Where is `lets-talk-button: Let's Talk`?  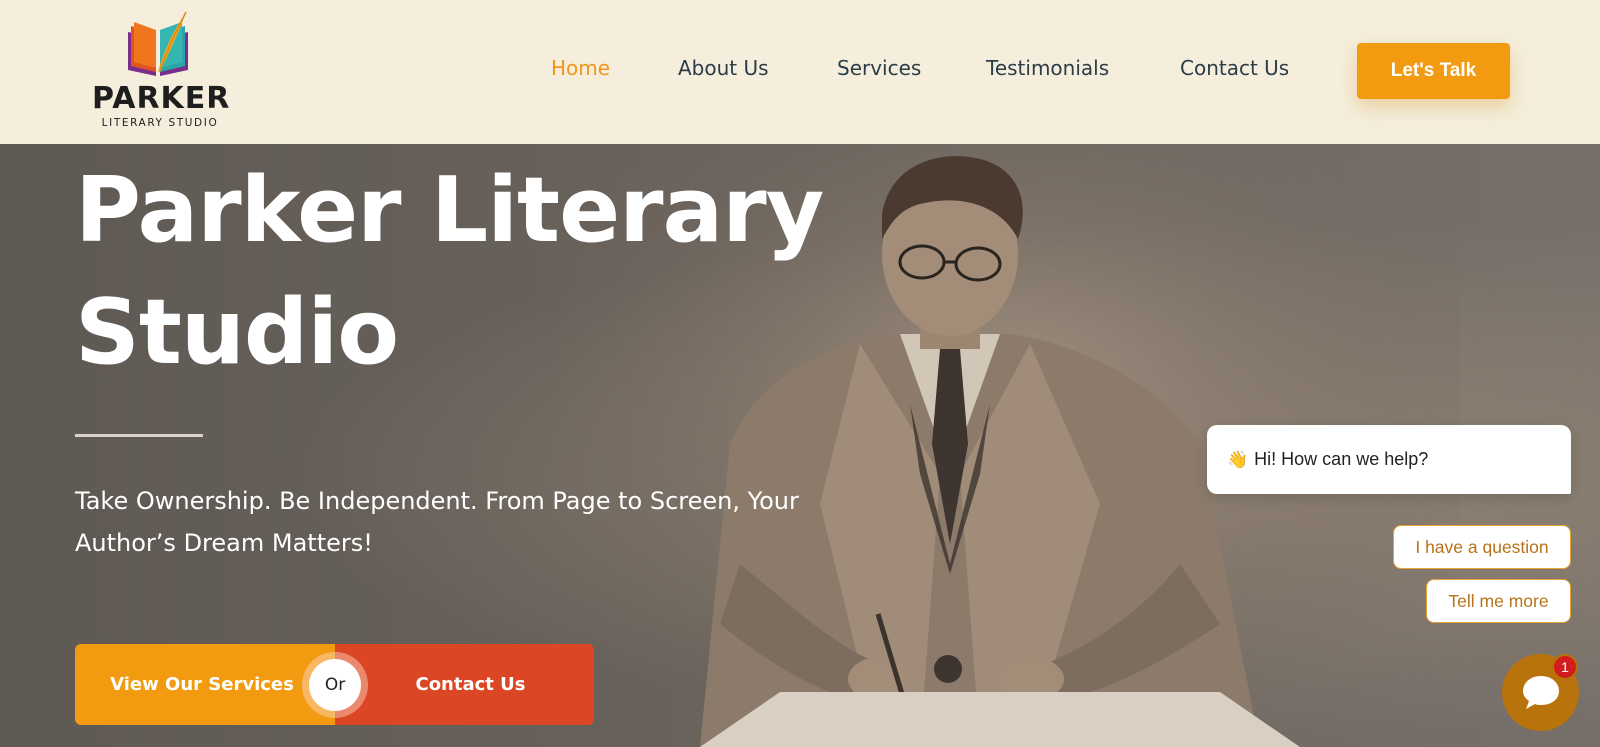 lets-talk-button: Let's Talk is located at coordinates (1433, 71).